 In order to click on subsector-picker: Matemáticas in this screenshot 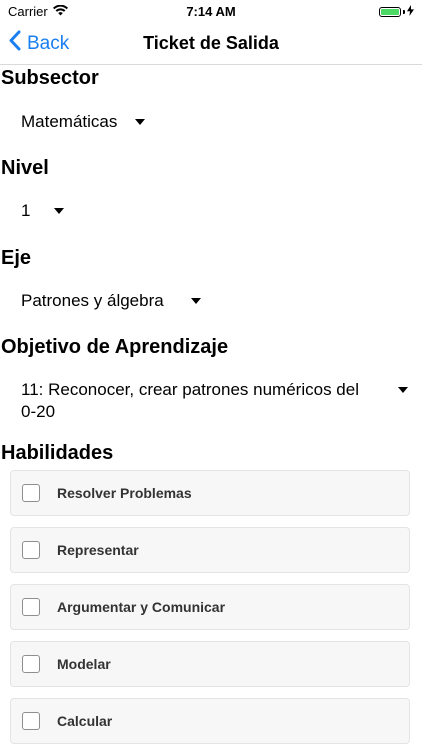, I will do `click(216, 122)`.